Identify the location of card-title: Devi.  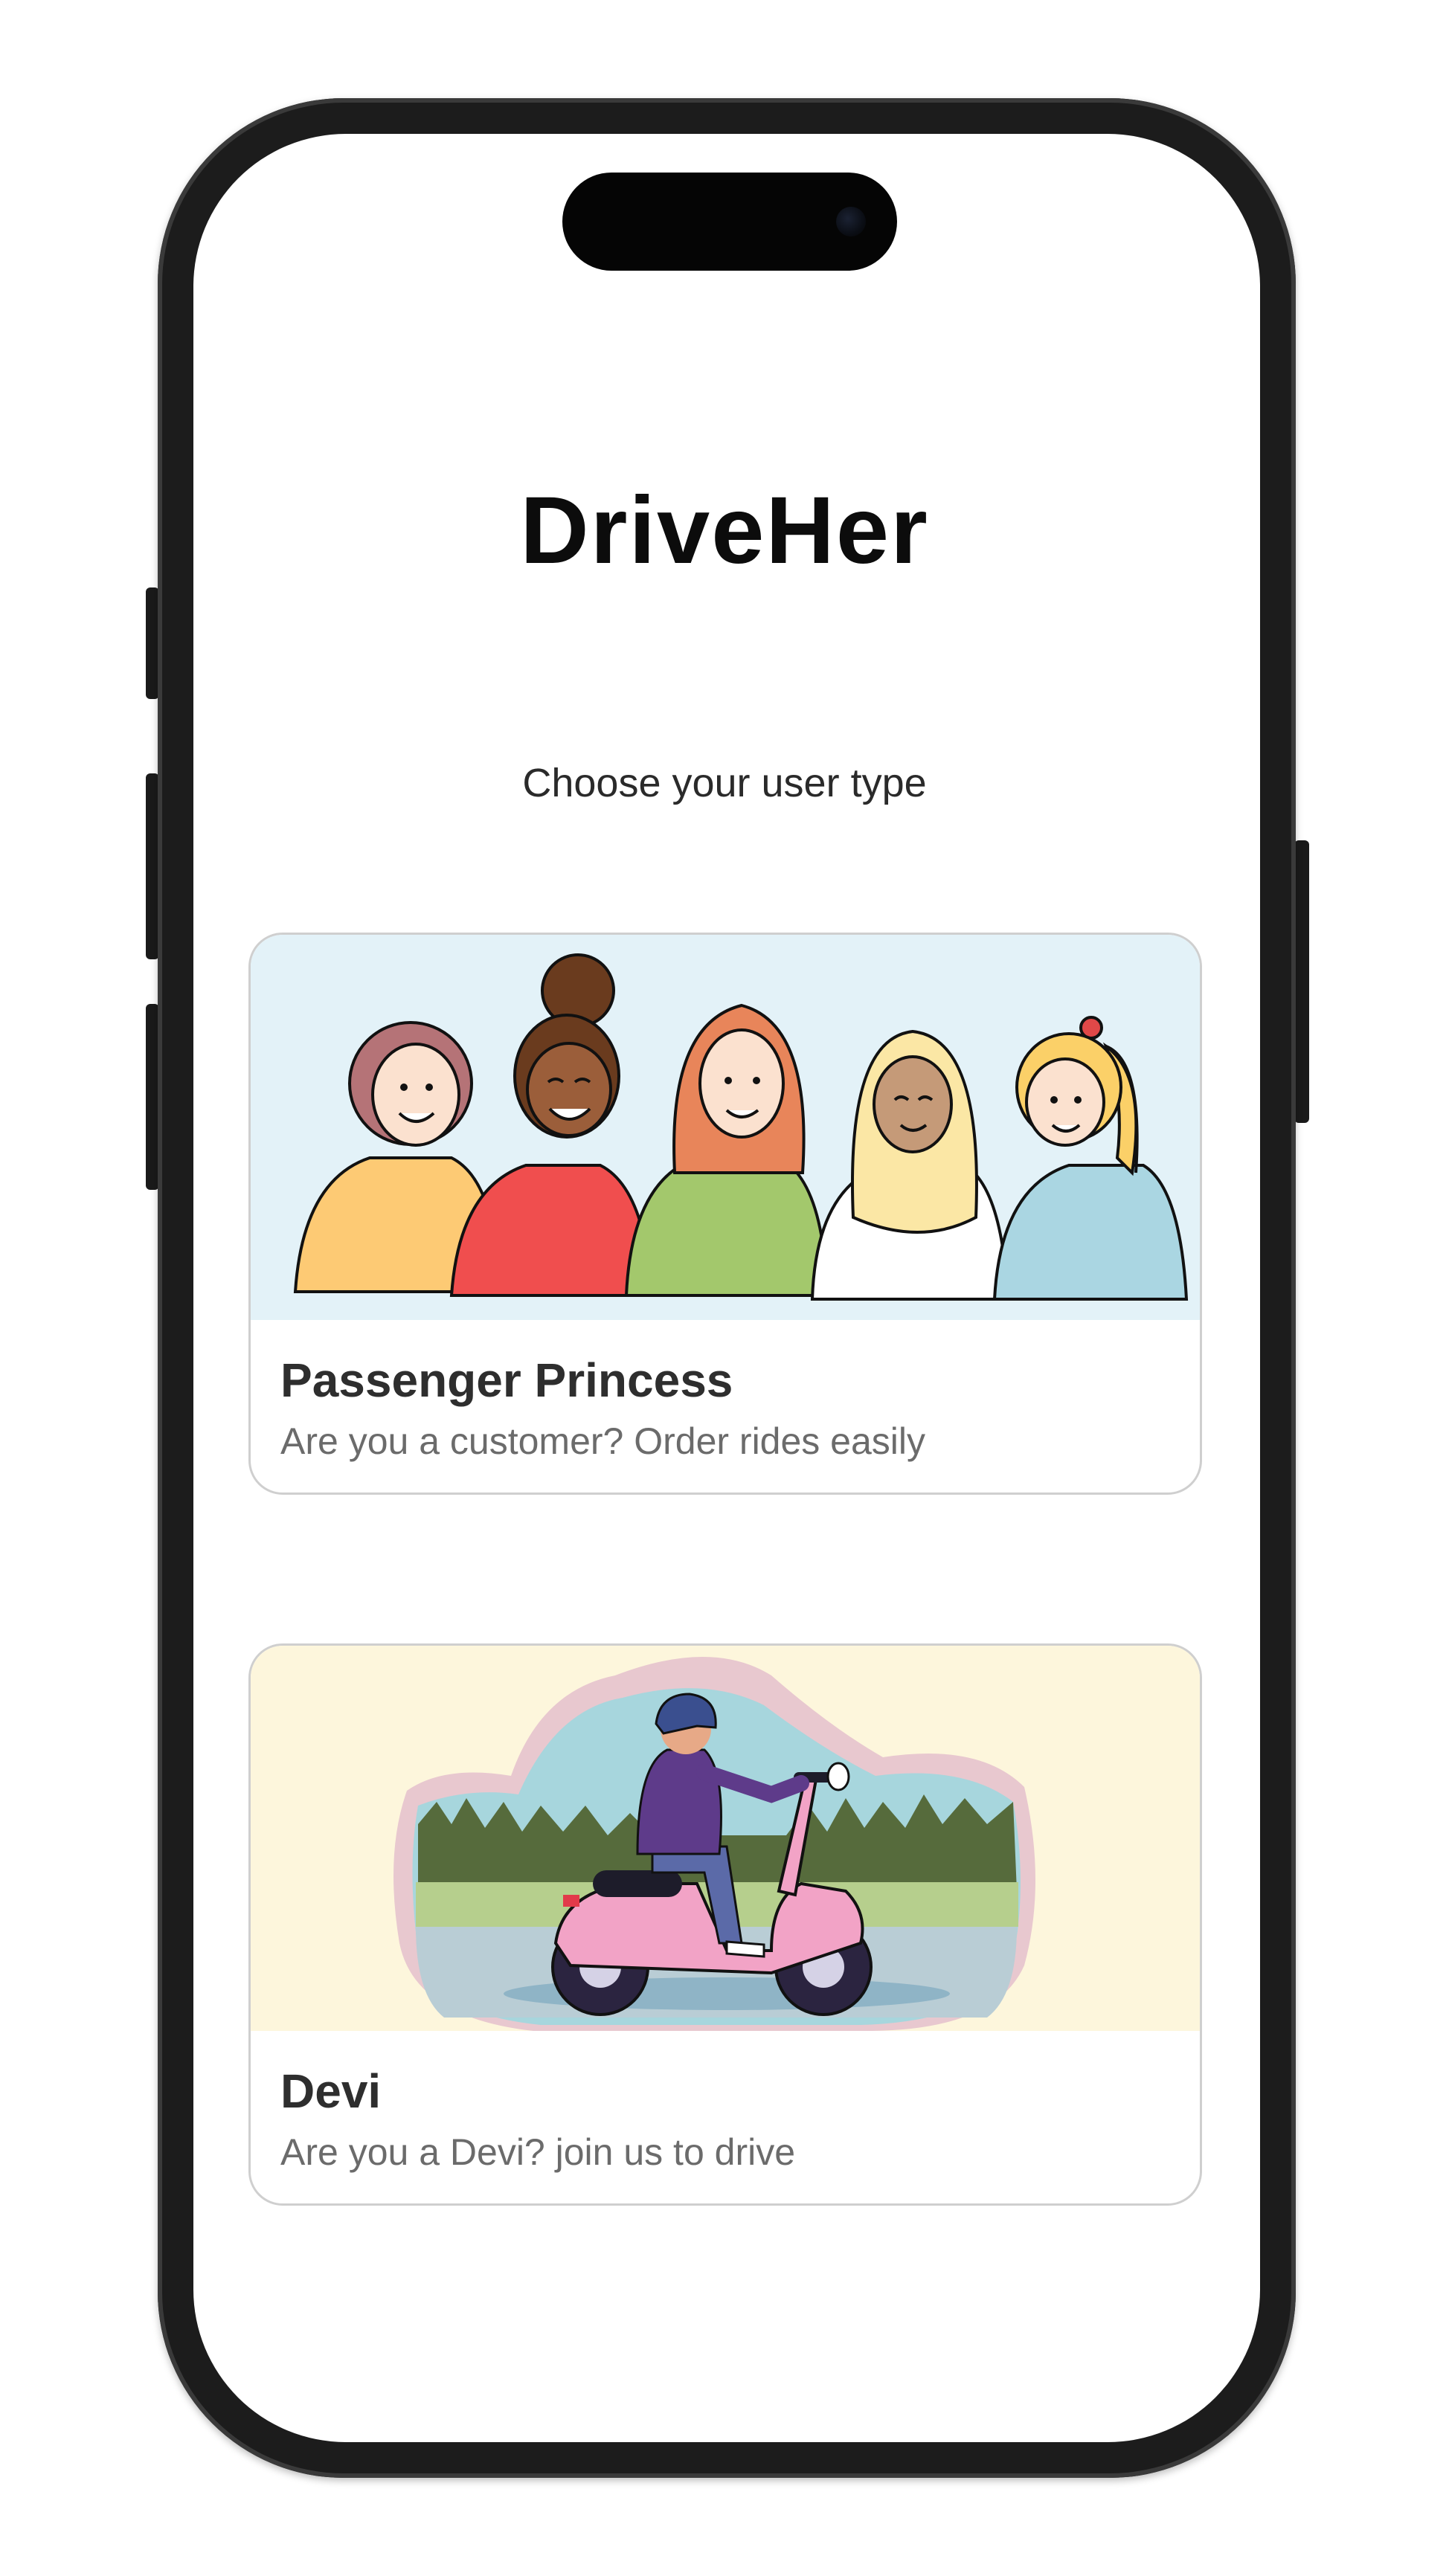
(331, 2091).